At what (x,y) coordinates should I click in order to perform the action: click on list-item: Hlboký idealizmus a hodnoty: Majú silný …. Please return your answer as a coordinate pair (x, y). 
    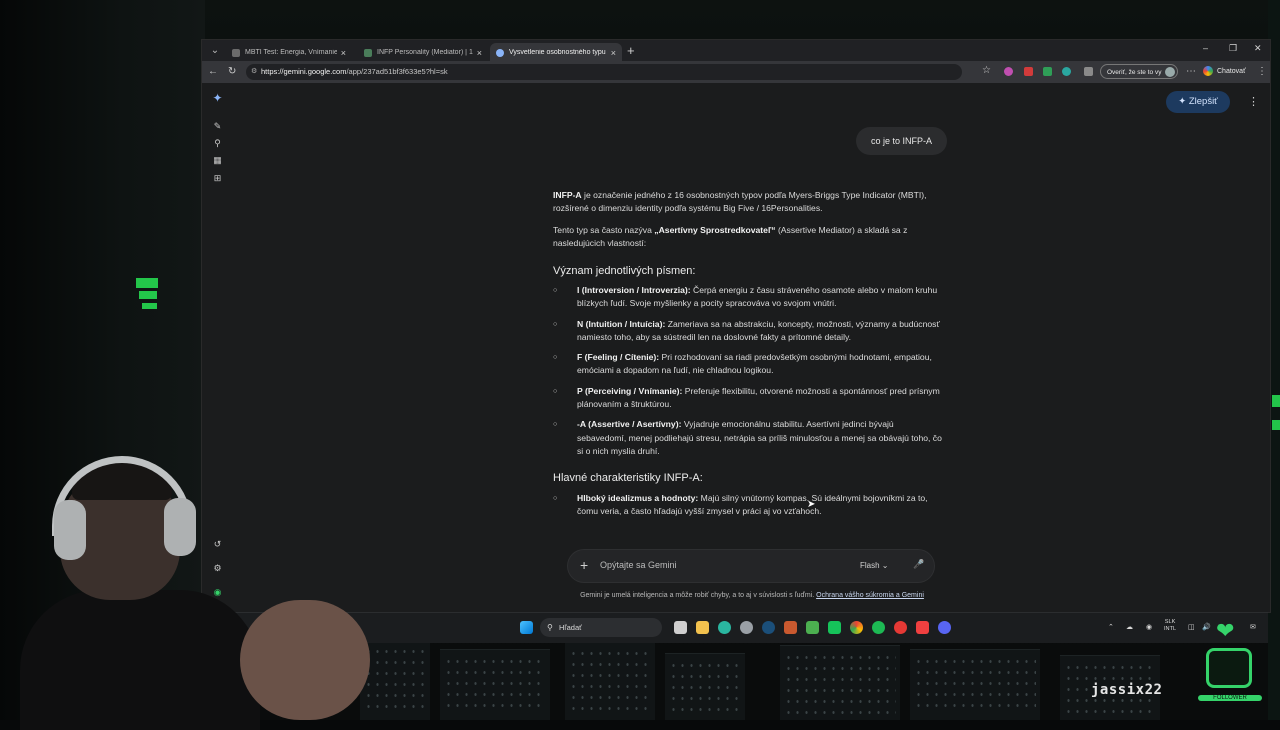
    Looking at the image, I should click on (748, 505).